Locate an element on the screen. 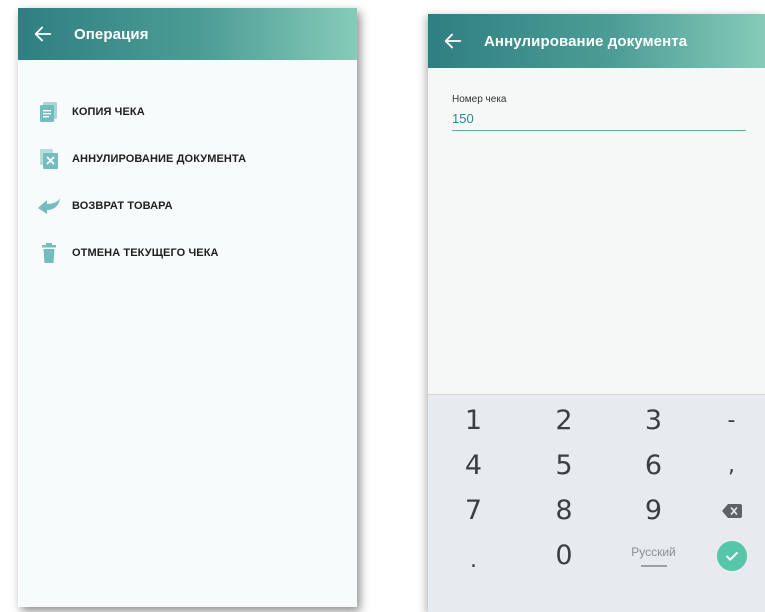 The image size is (765, 612). menu-item-receipt-copy: КОПИЯ ЧЕКА is located at coordinates (187, 111).